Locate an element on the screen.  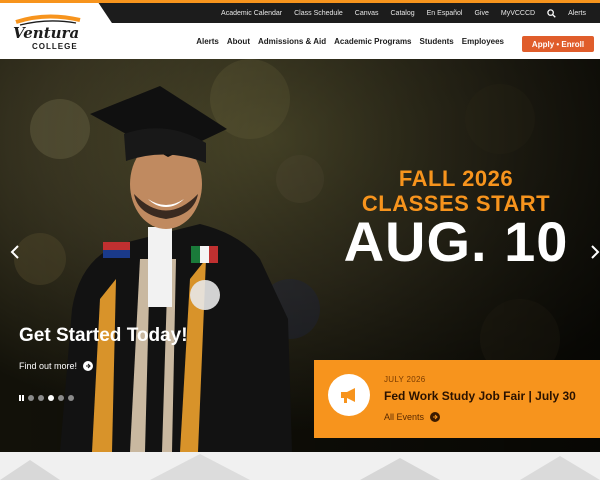
all-events-link: All Events is located at coordinates (412, 417).